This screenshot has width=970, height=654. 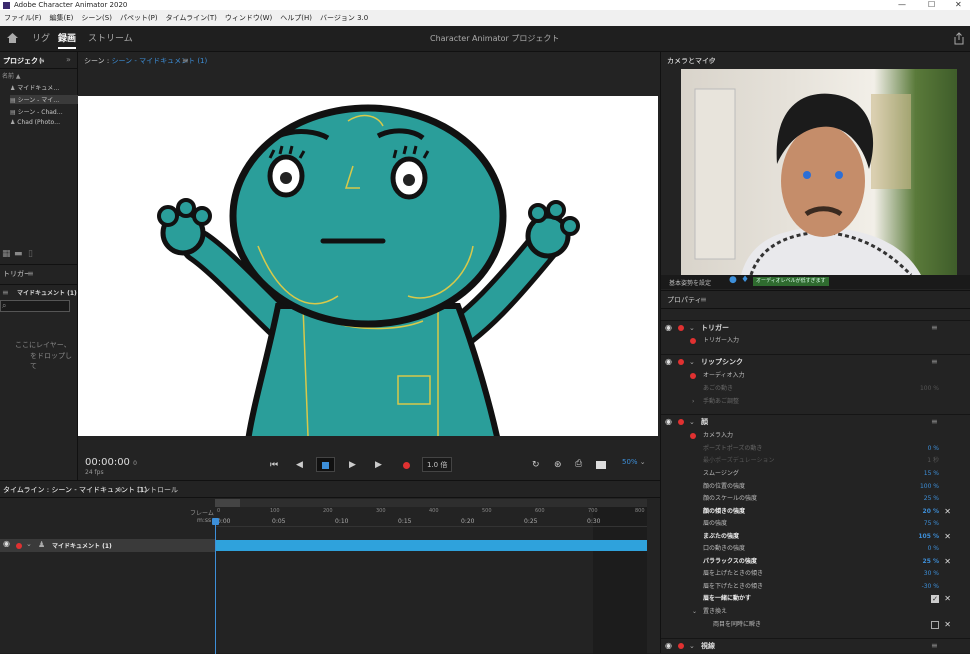 What do you see at coordinates (821, 460) in the screenshot?
I see `prop-row: 最小ポーズデュレーション 1 秒` at bounding box center [821, 460].